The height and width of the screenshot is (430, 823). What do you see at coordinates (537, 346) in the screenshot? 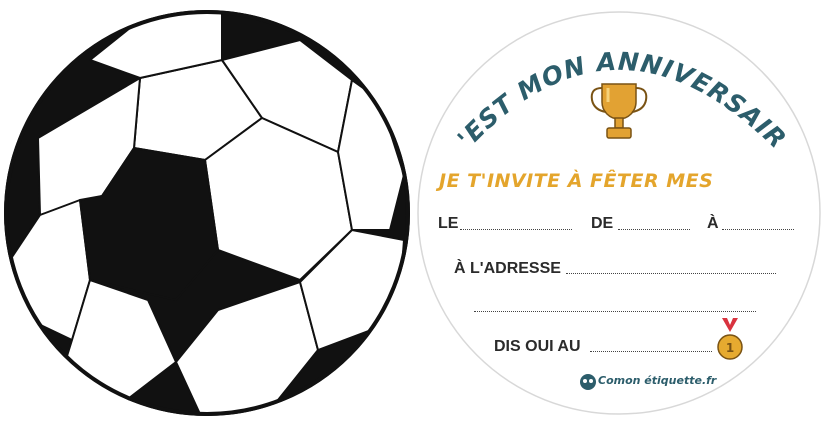
I see `field-label-dis-oui: DIS OUI AU` at bounding box center [537, 346].